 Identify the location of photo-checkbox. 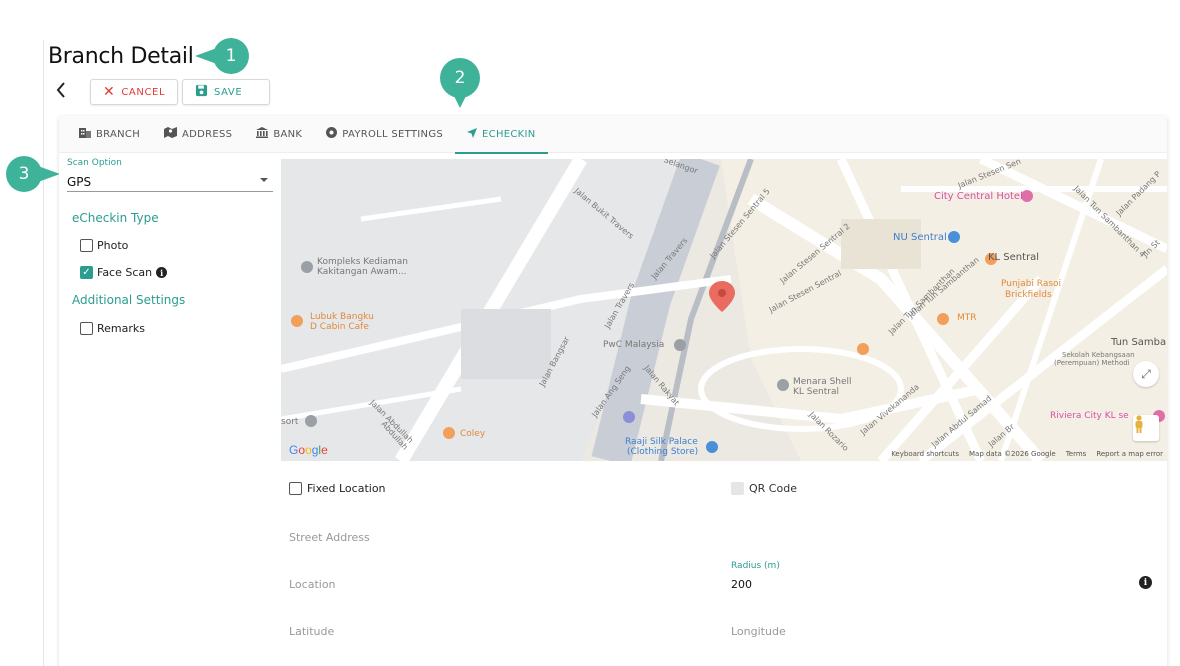
(86, 245).